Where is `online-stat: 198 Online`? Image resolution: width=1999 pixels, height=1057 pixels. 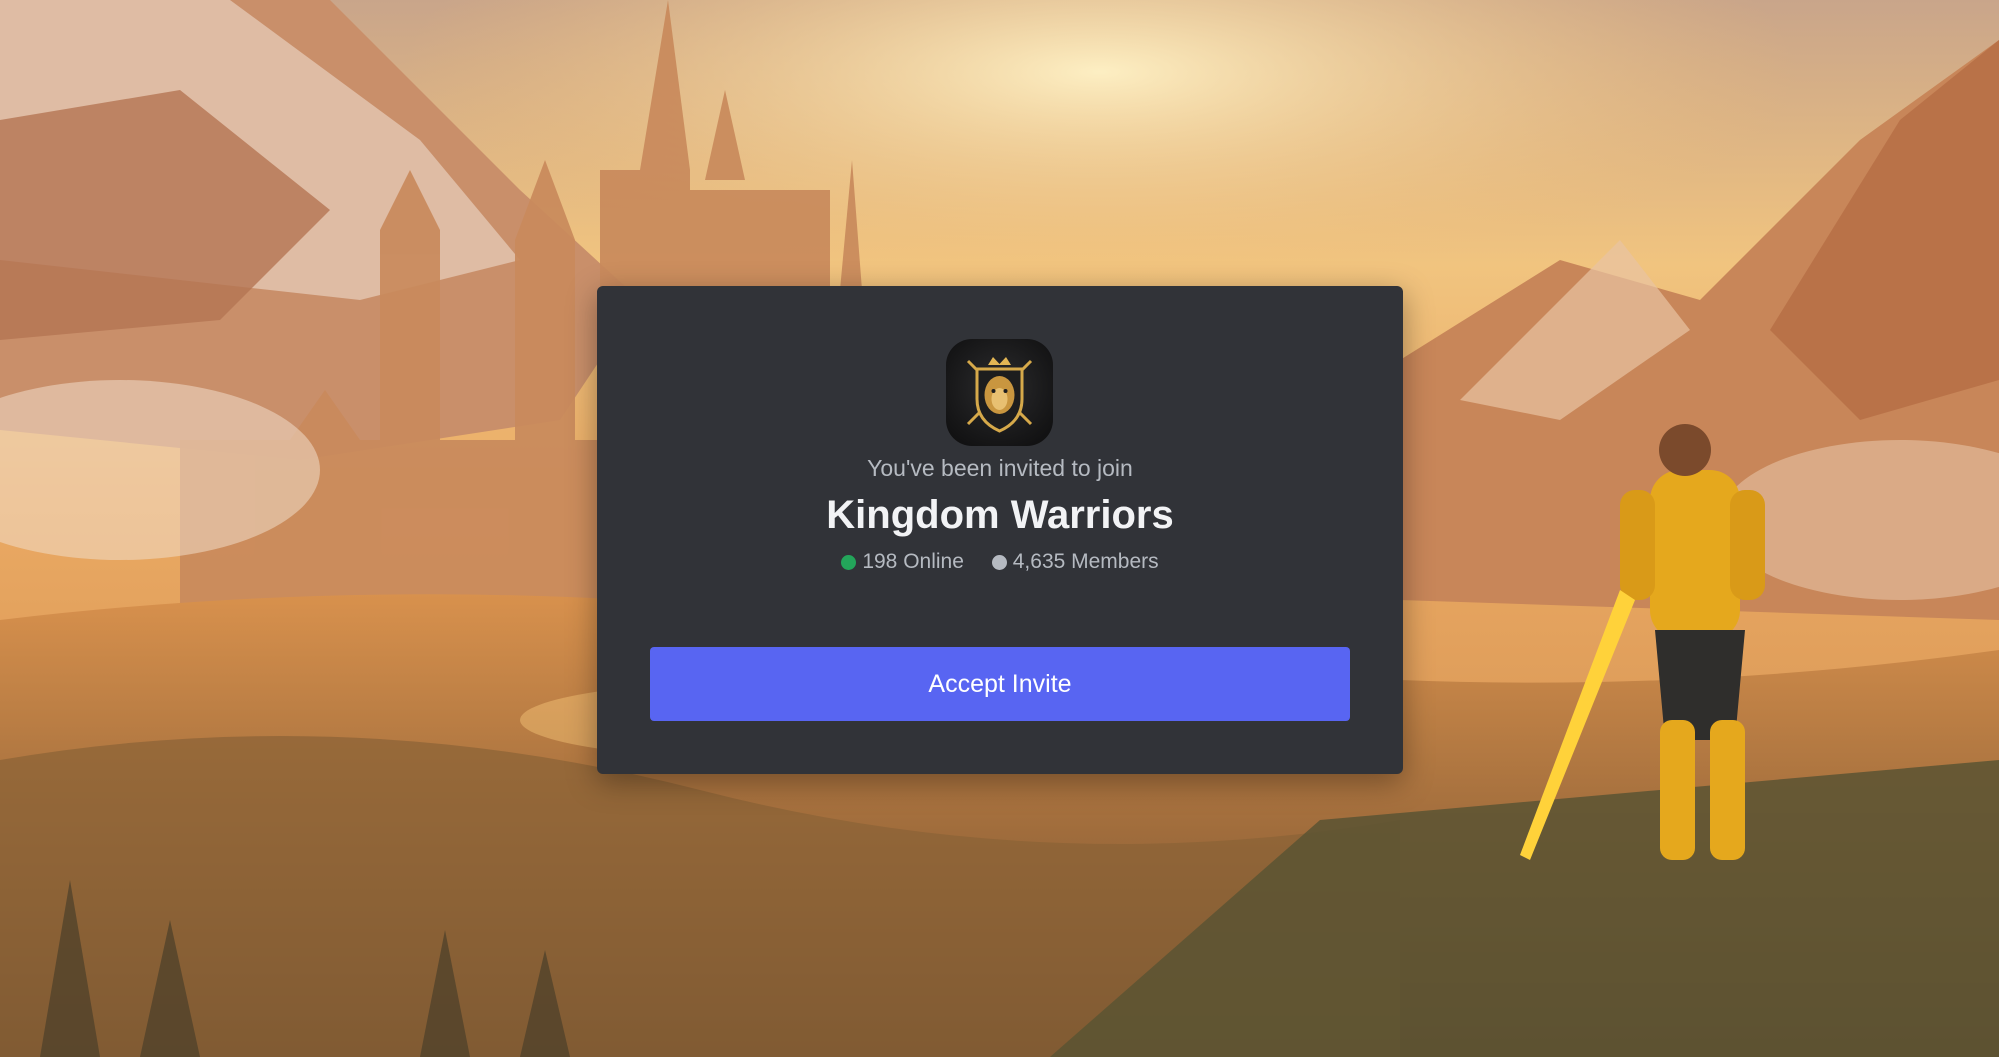
online-stat: 198 Online is located at coordinates (902, 562).